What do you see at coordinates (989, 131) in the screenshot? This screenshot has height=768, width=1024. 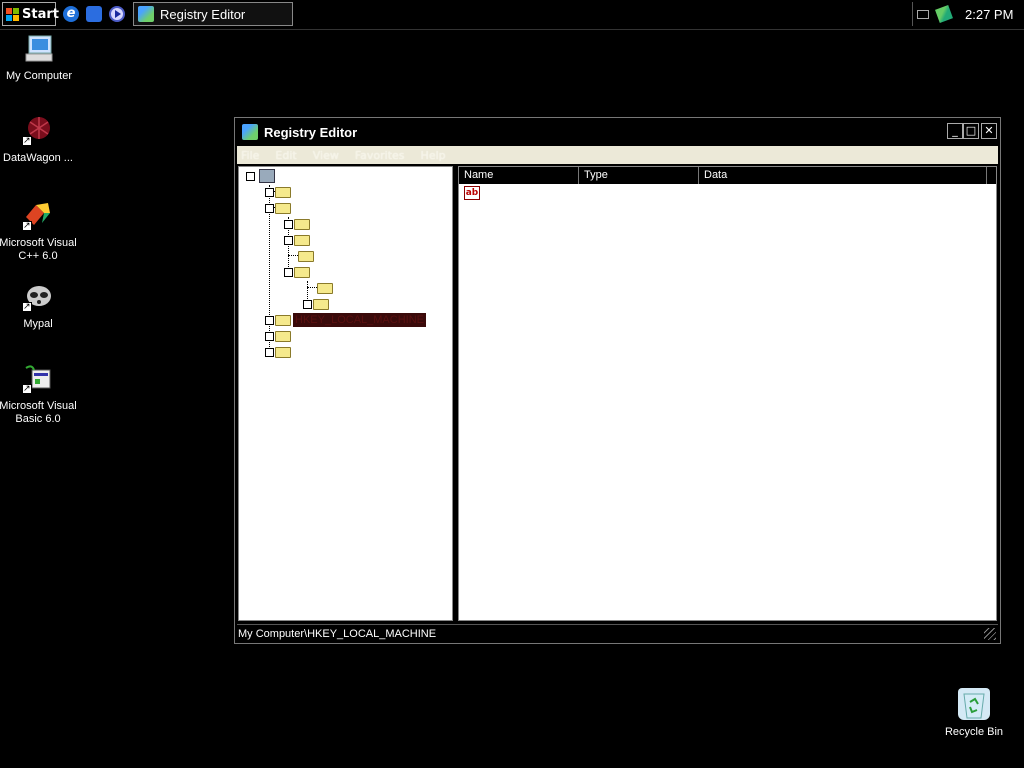 I see `close-button: ✕` at bounding box center [989, 131].